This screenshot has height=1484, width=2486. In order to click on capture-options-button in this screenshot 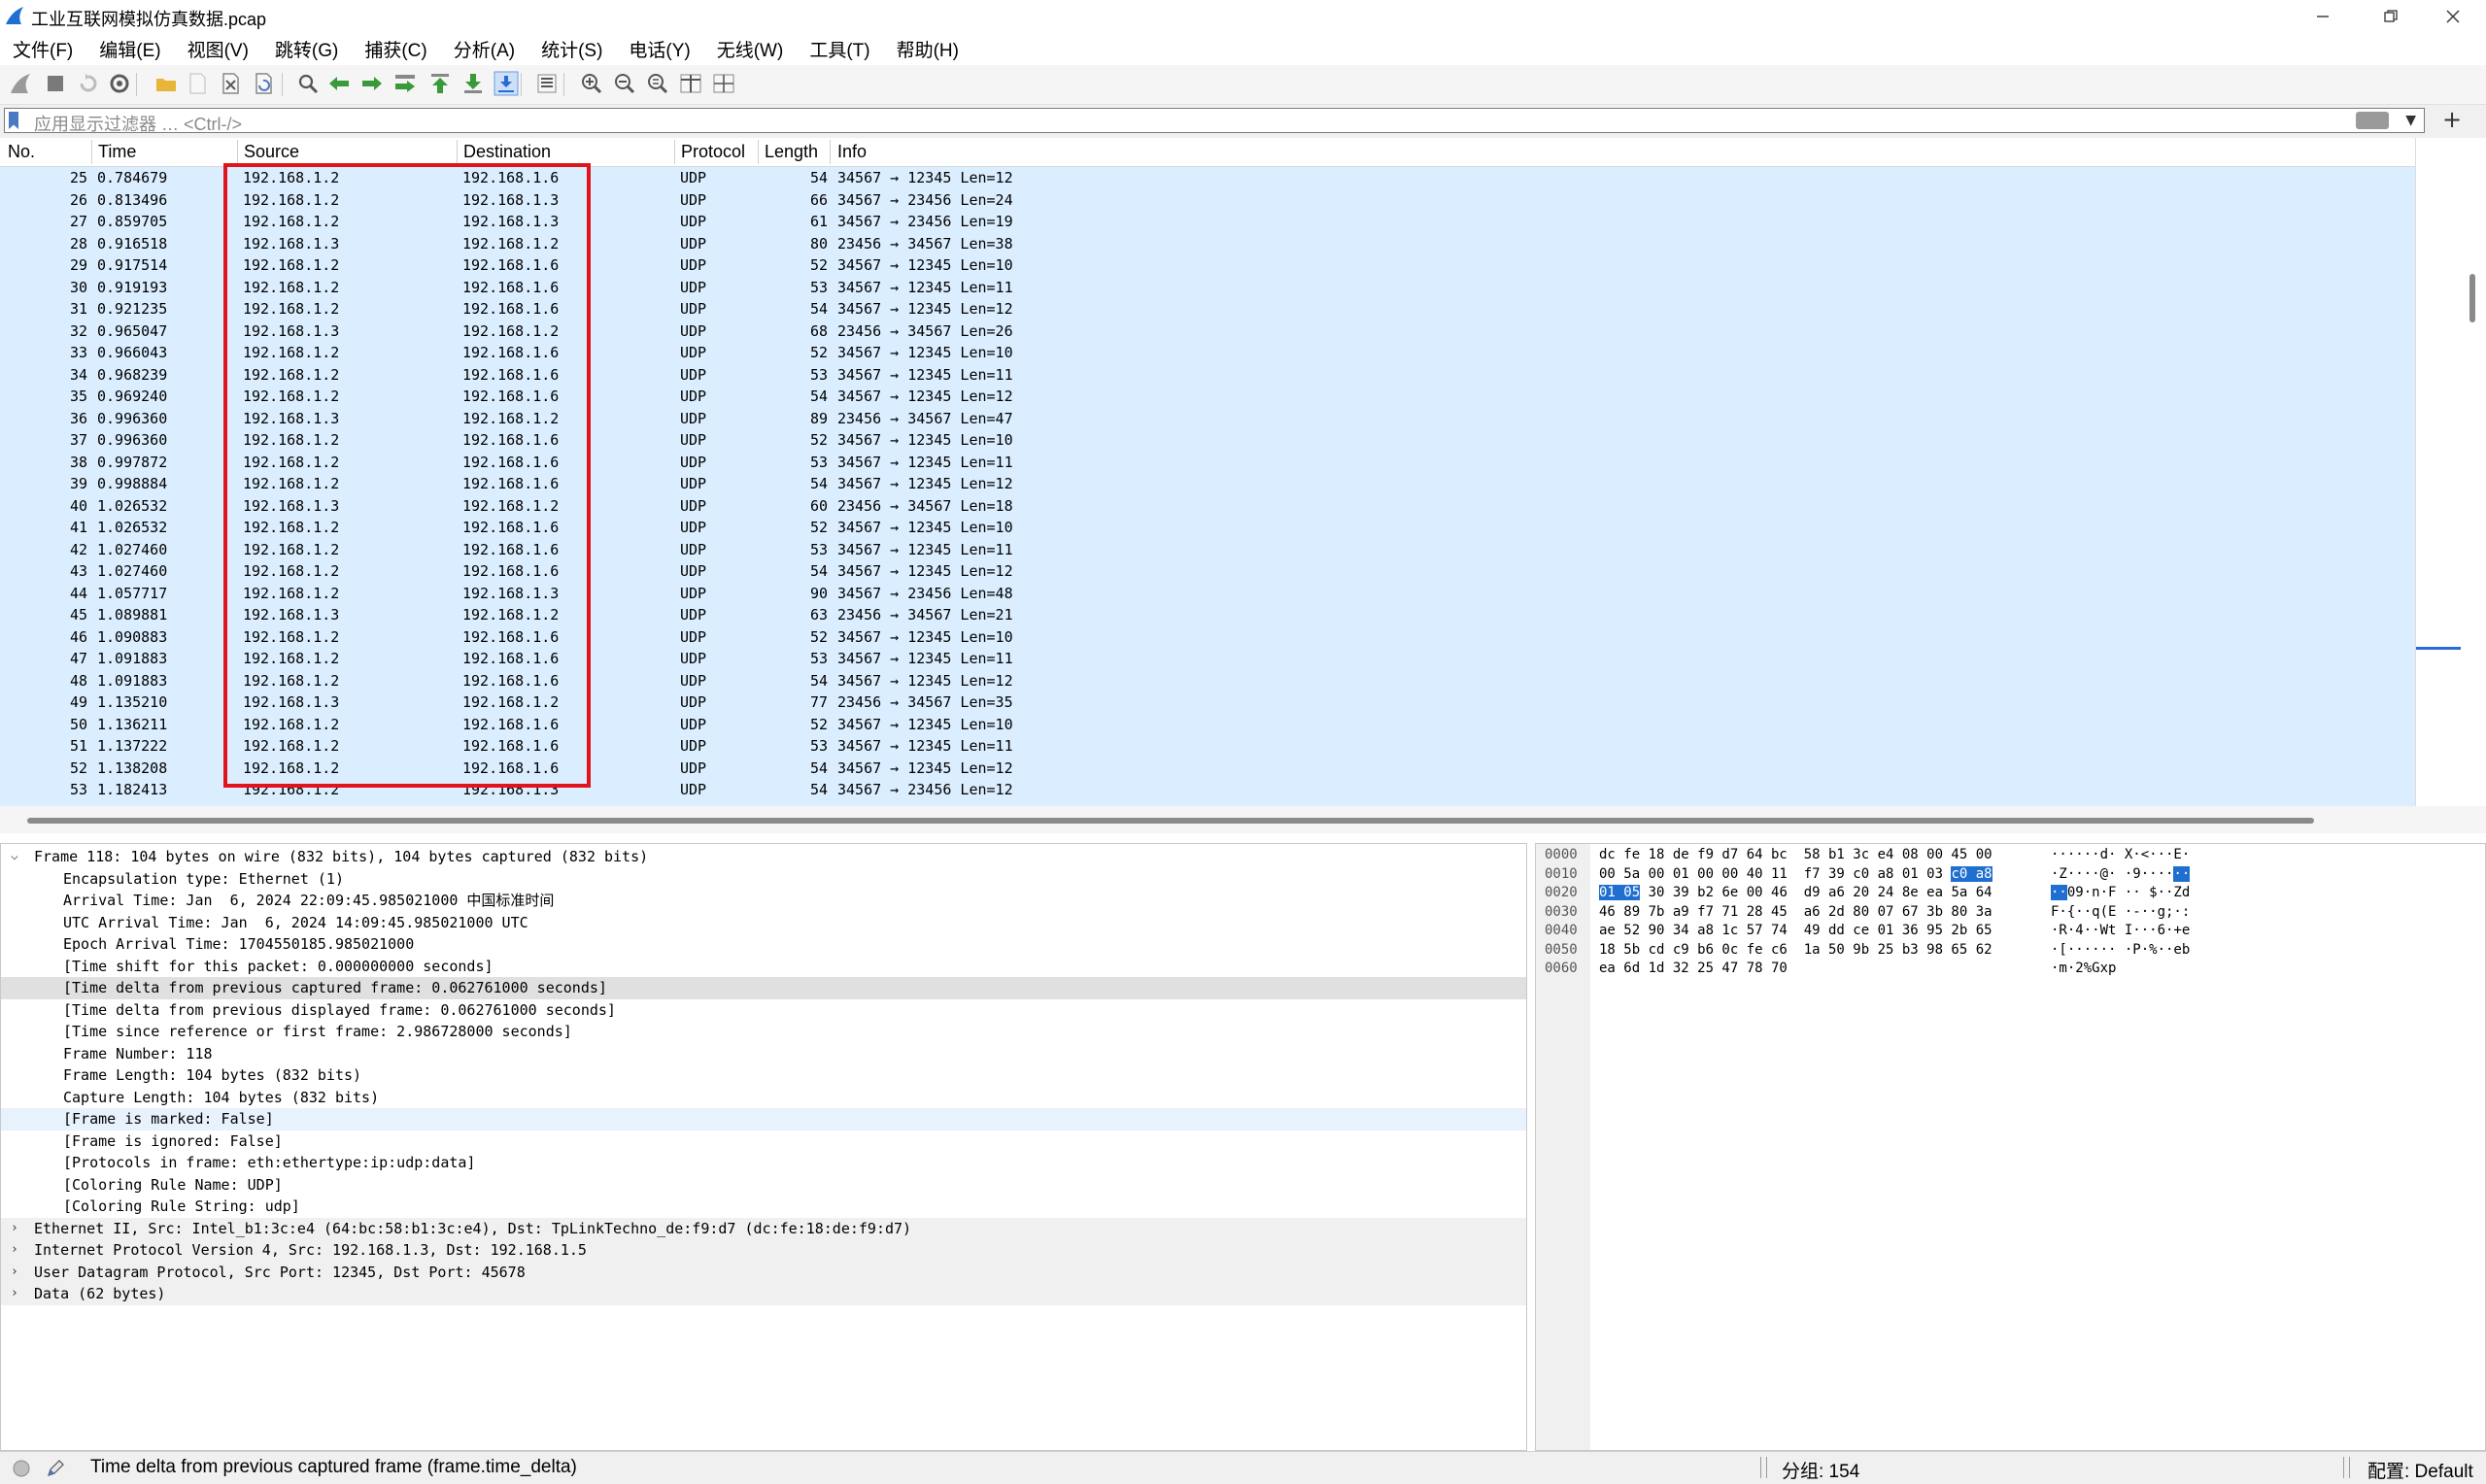, I will do `click(119, 84)`.